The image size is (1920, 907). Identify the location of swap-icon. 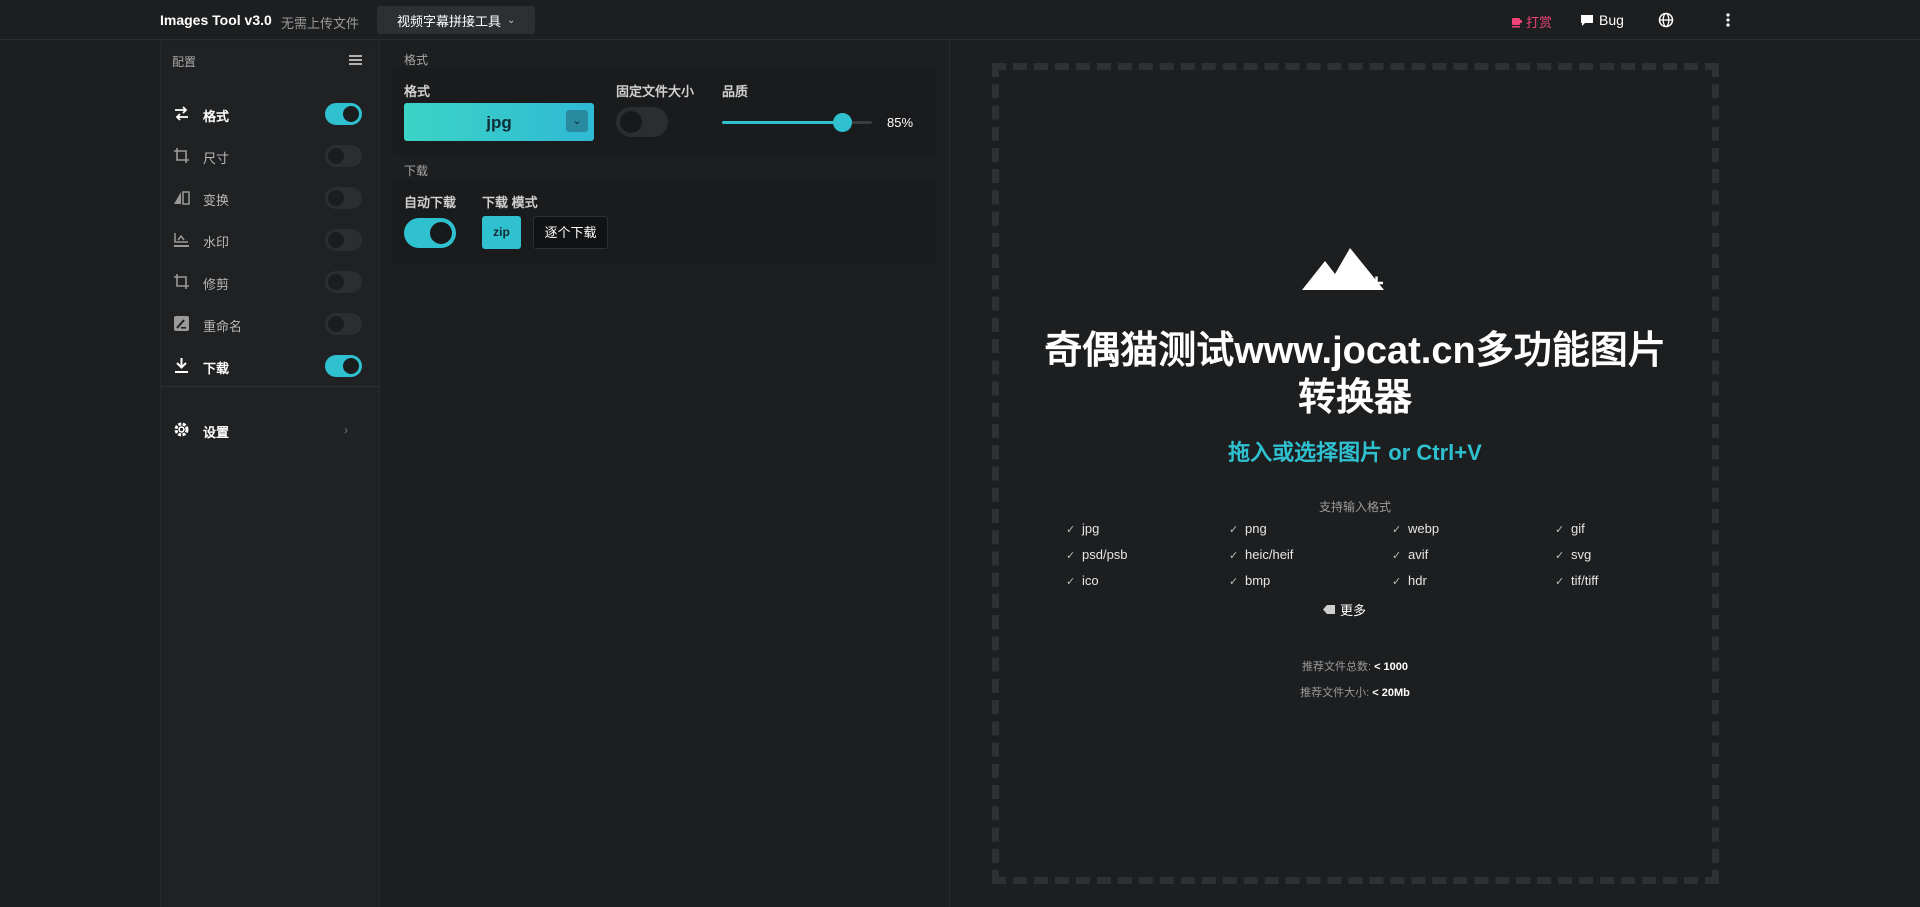
(181, 113).